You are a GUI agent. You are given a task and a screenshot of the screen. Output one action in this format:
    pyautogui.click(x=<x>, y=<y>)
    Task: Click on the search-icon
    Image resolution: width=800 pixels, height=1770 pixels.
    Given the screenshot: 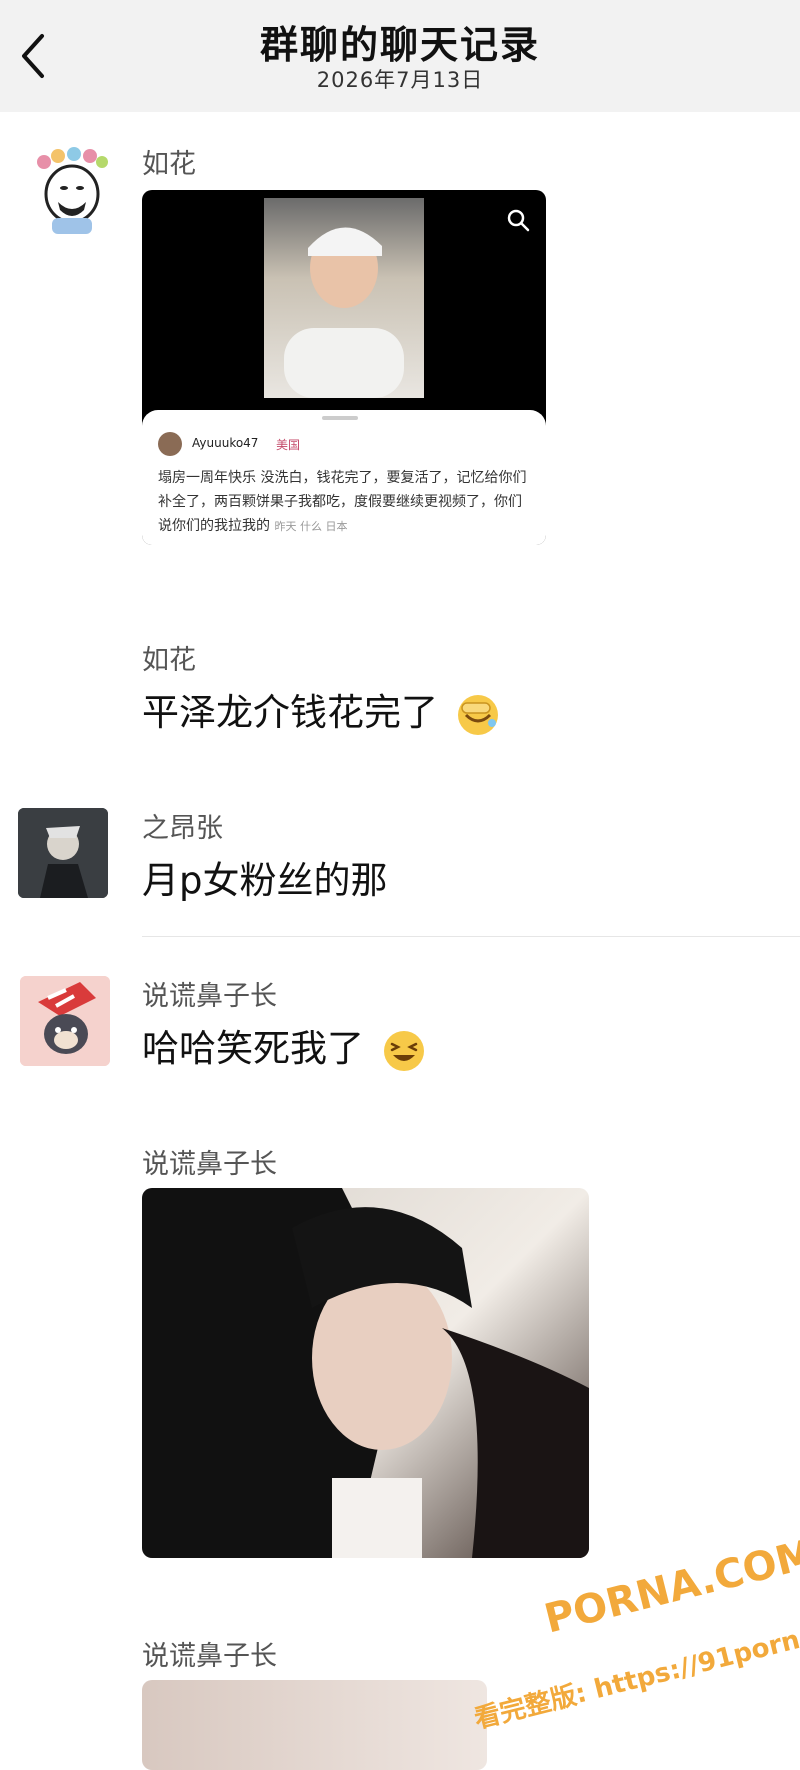 What is the action you would take?
    pyautogui.click(x=518, y=220)
    